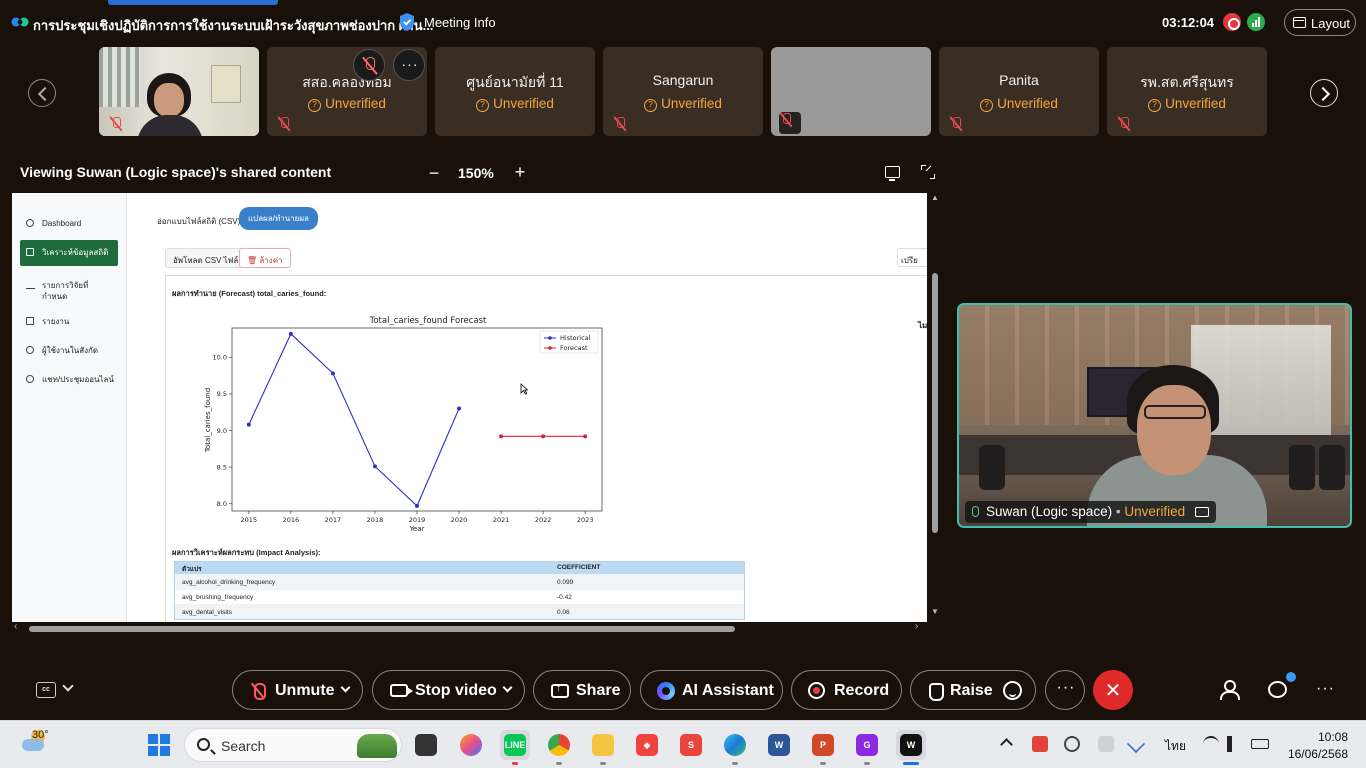  I want to click on sidebar-item-dashboard: Dashboard, so click(69, 223).